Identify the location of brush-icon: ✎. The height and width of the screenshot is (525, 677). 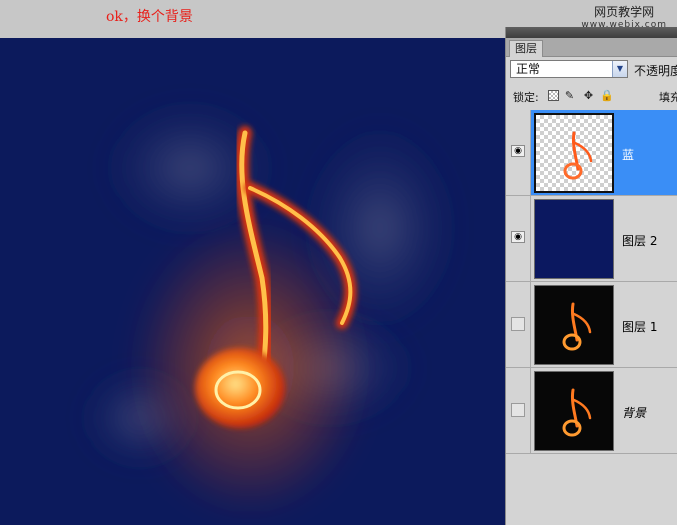
(569, 95).